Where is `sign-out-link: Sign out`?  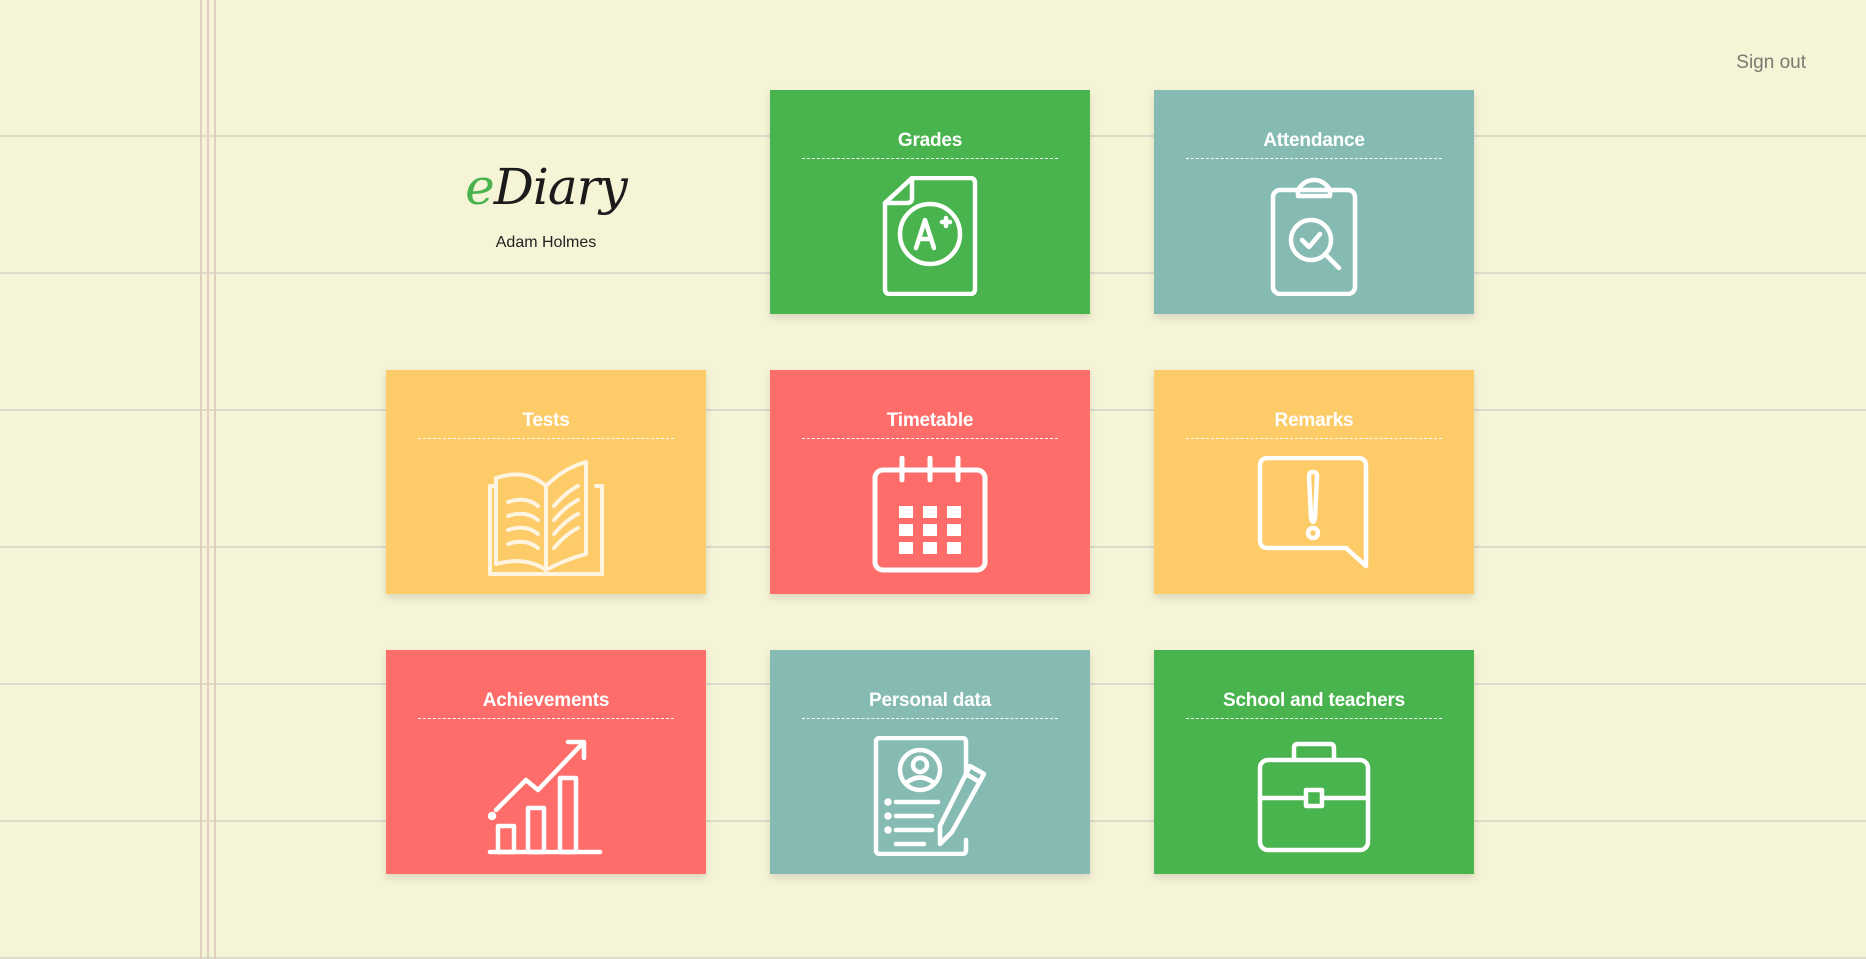
sign-out-link: Sign out is located at coordinates (1771, 63).